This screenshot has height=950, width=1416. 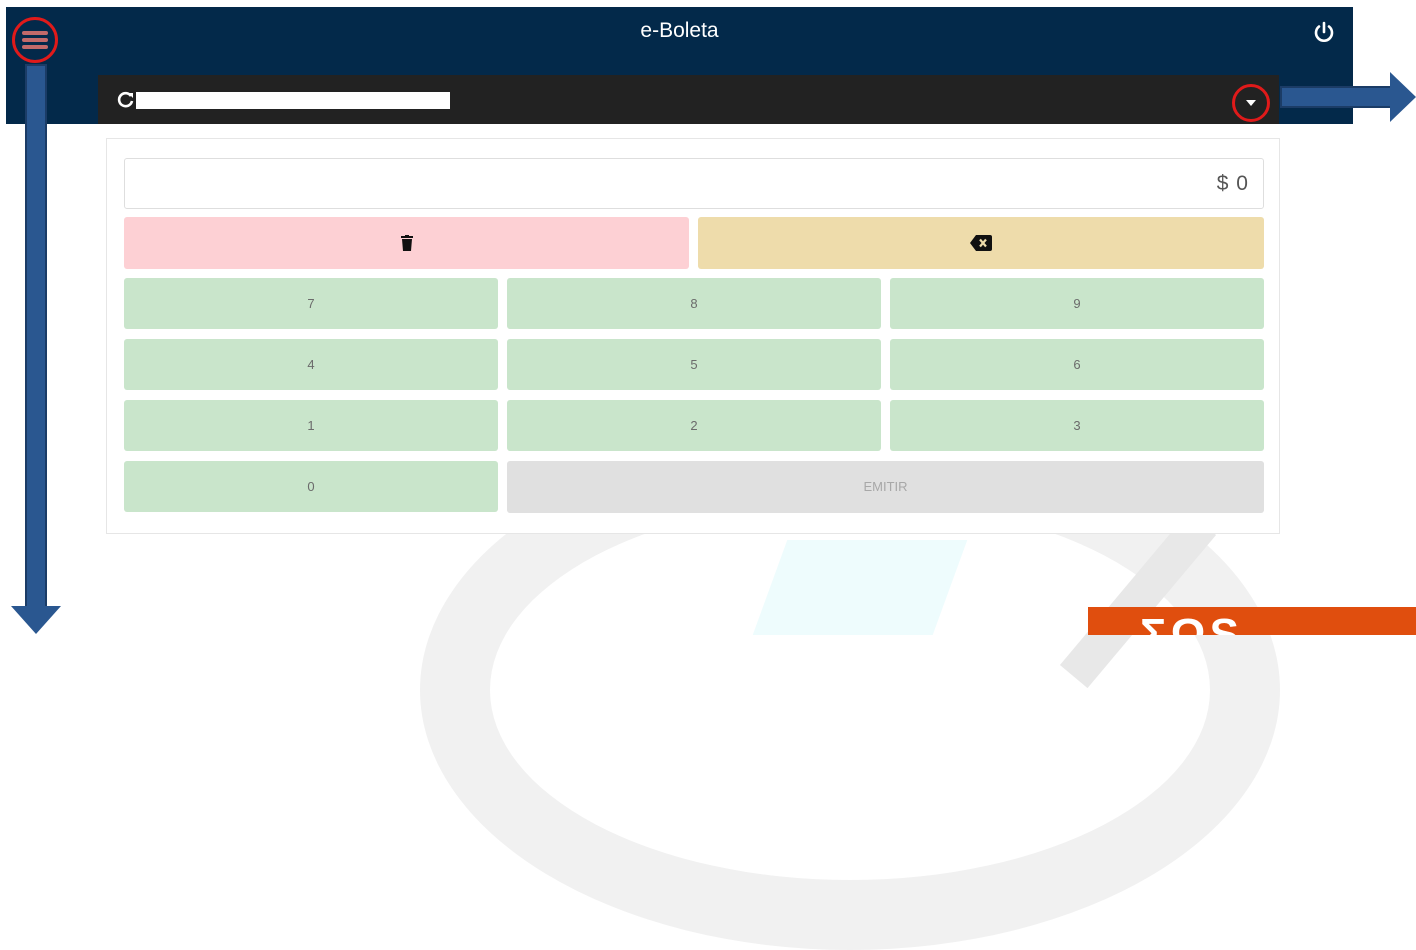 I want to click on key-3: 3, so click(x=1077, y=425).